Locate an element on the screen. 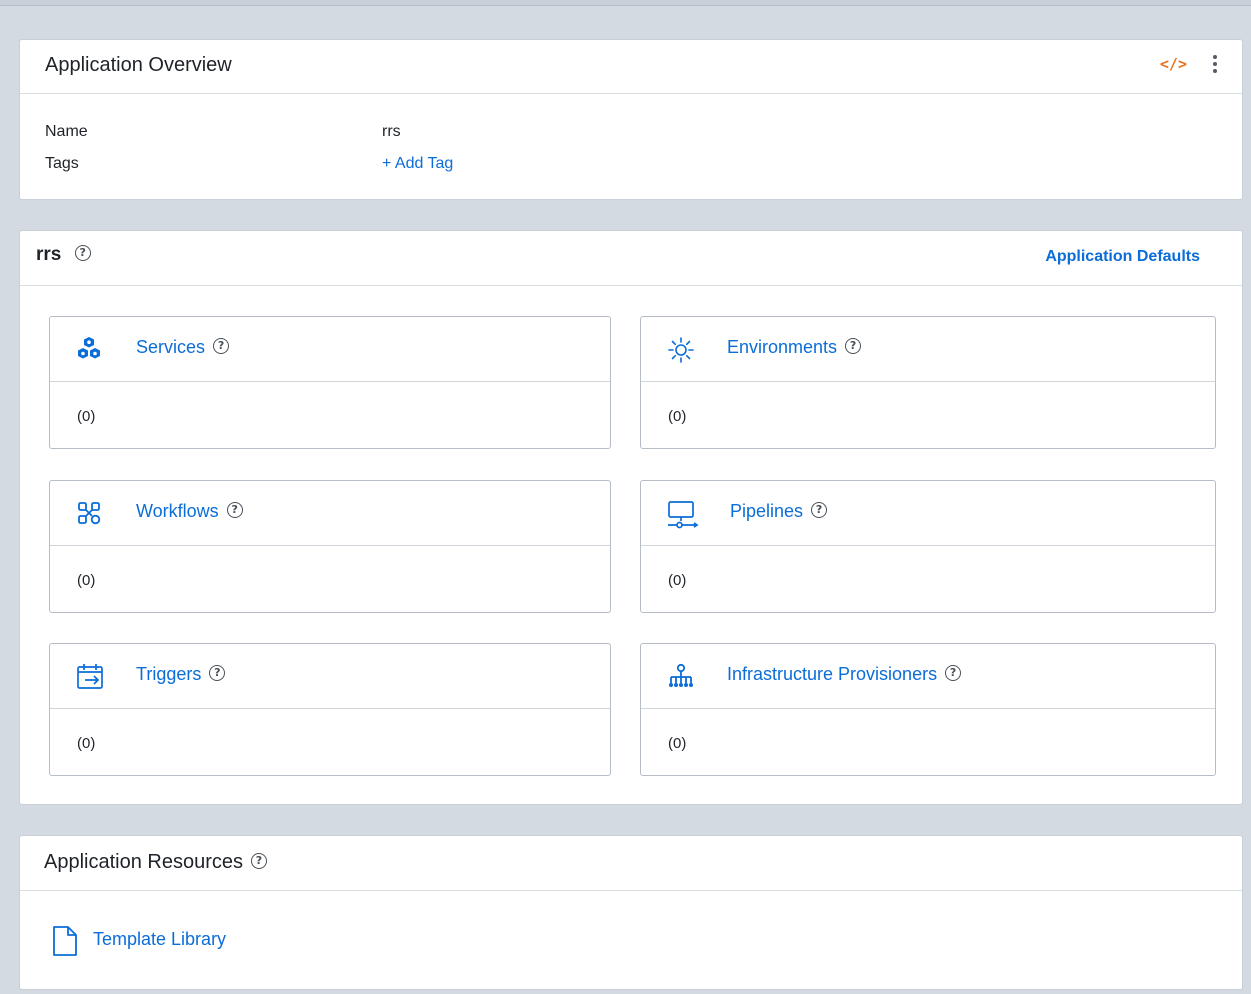  card-title: Environments? is located at coordinates (794, 347).